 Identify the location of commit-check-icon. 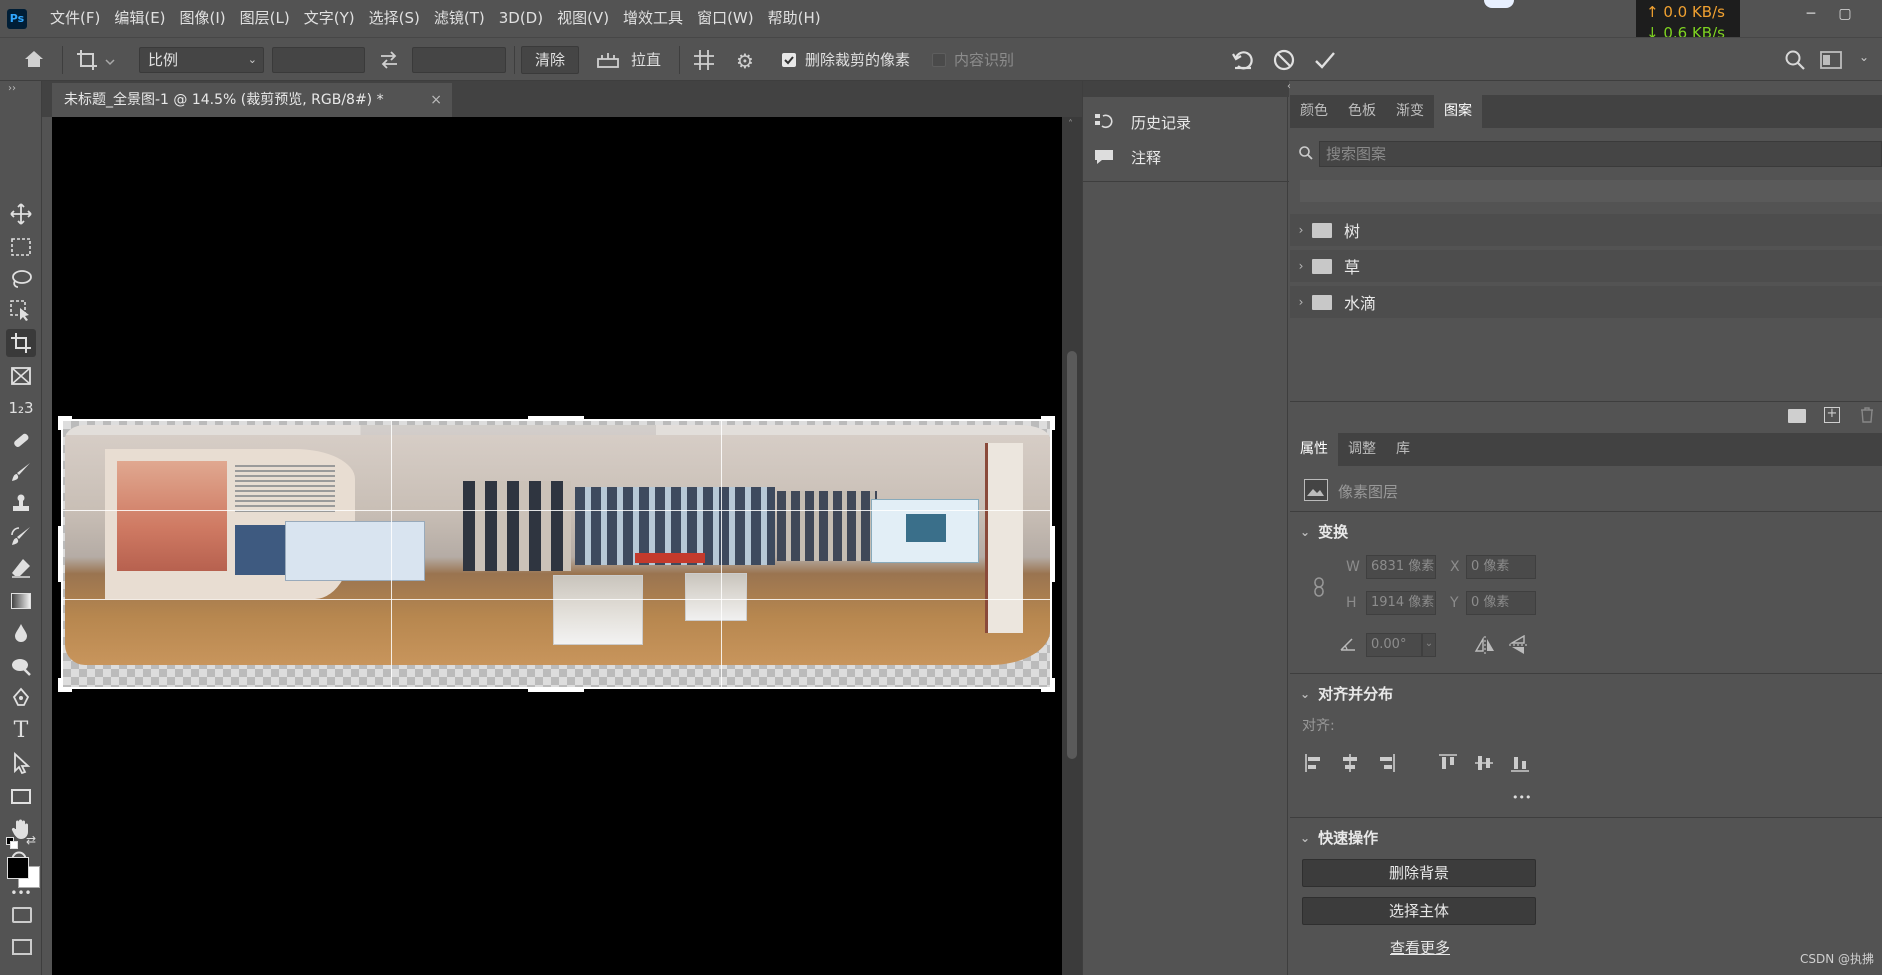
(1325, 60).